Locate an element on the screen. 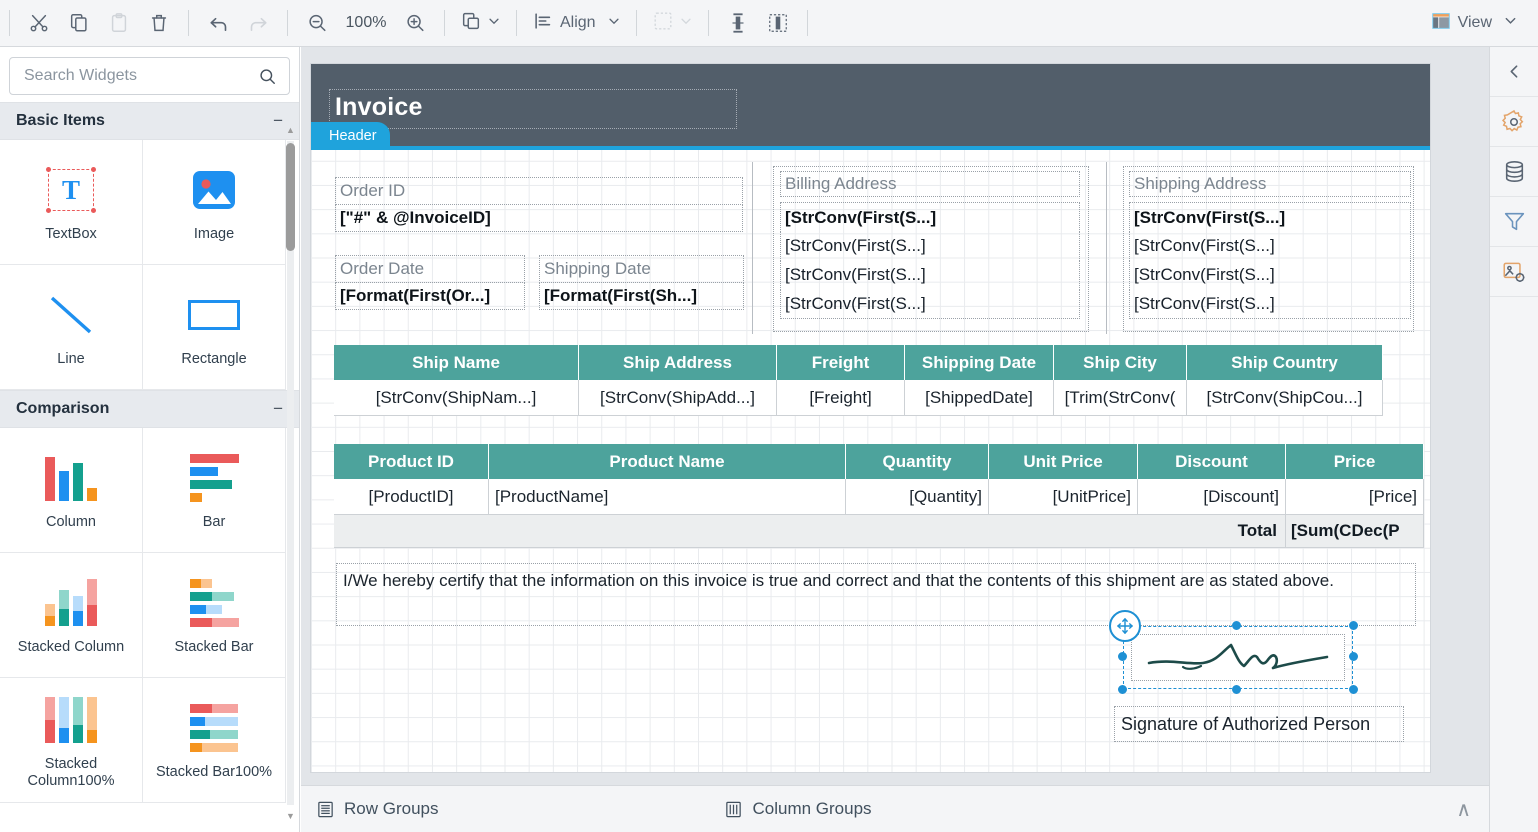 This screenshot has width=1538, height=832. cut-button is located at coordinates (39, 23).